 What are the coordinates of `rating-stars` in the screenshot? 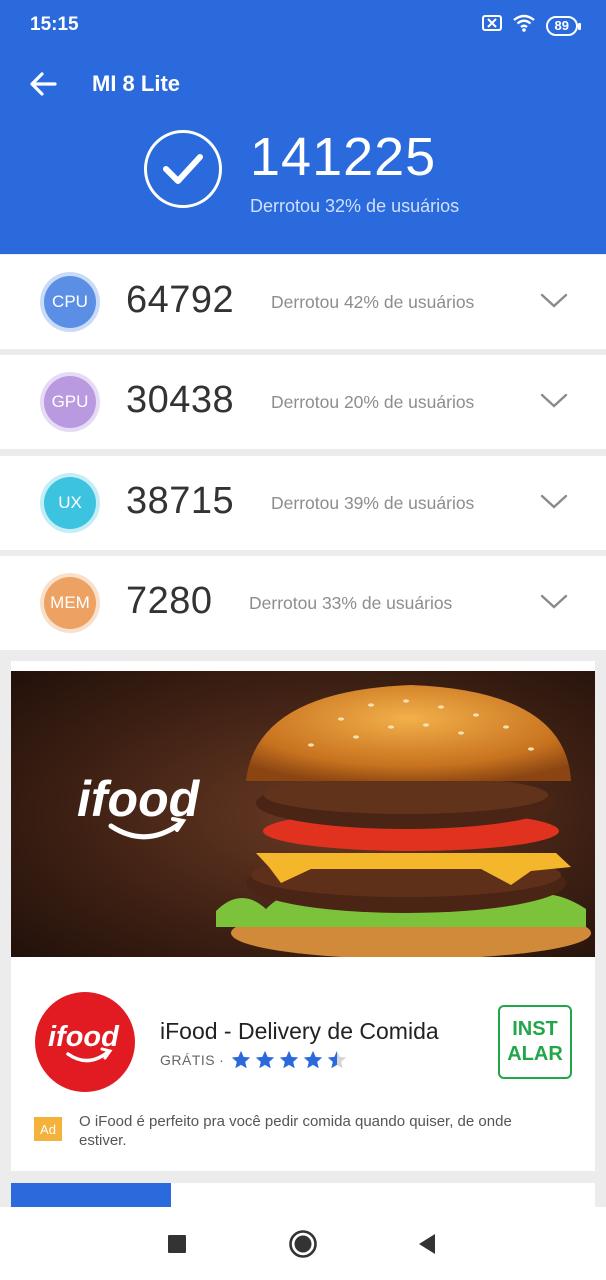 It's located at (289, 1060).